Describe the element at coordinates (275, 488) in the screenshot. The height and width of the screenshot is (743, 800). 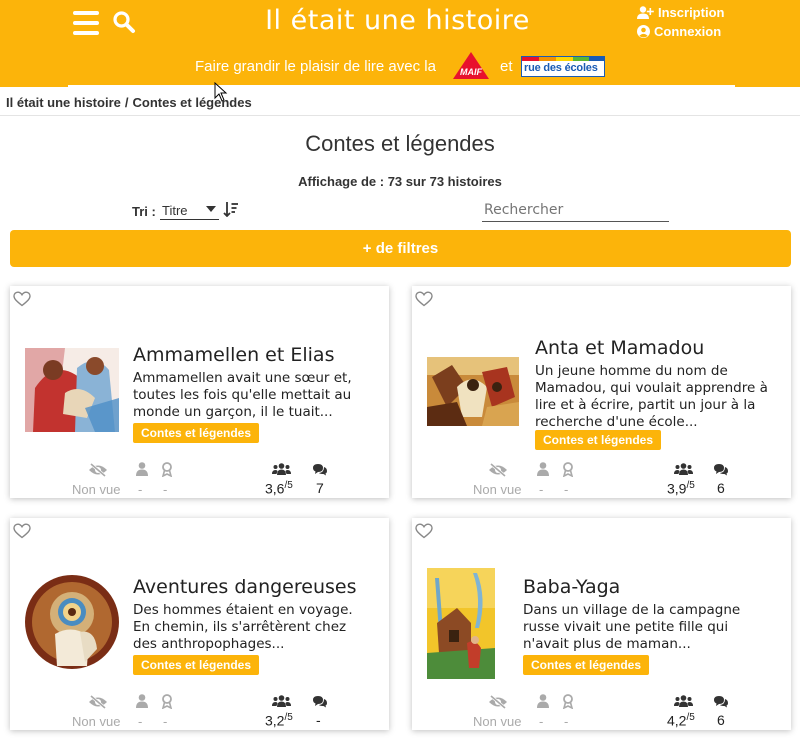
I see `rating-value: 3,6` at that location.